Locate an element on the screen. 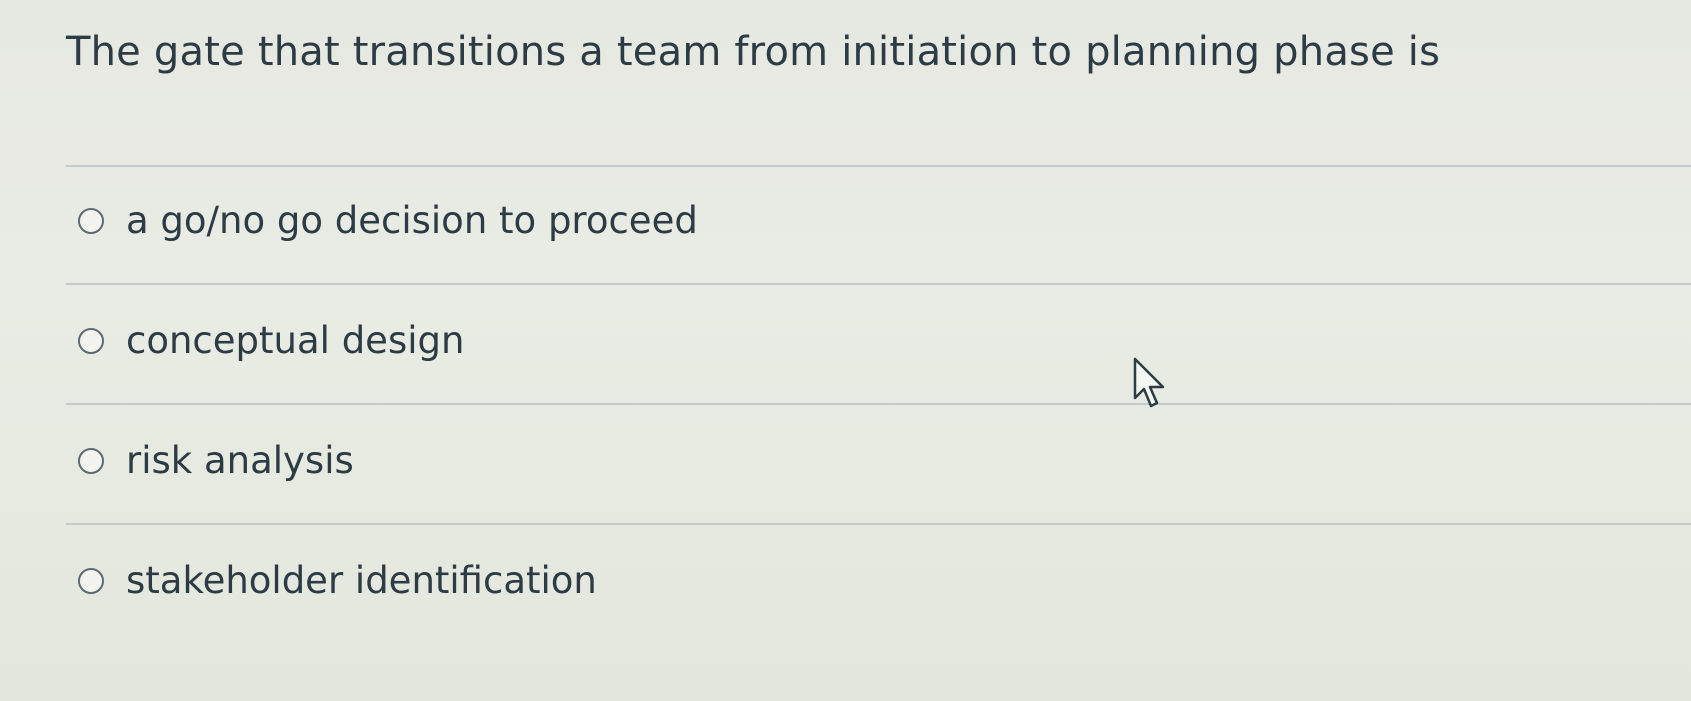  answer-option-4: stakeholder identification is located at coordinates (337, 581).